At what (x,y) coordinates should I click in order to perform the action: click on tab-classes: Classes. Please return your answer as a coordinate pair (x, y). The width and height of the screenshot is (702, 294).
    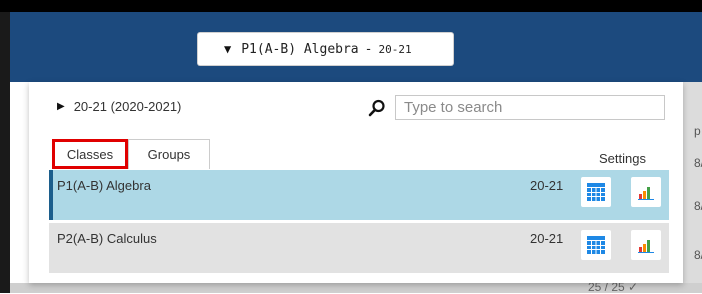
    Looking at the image, I should click on (90, 154).